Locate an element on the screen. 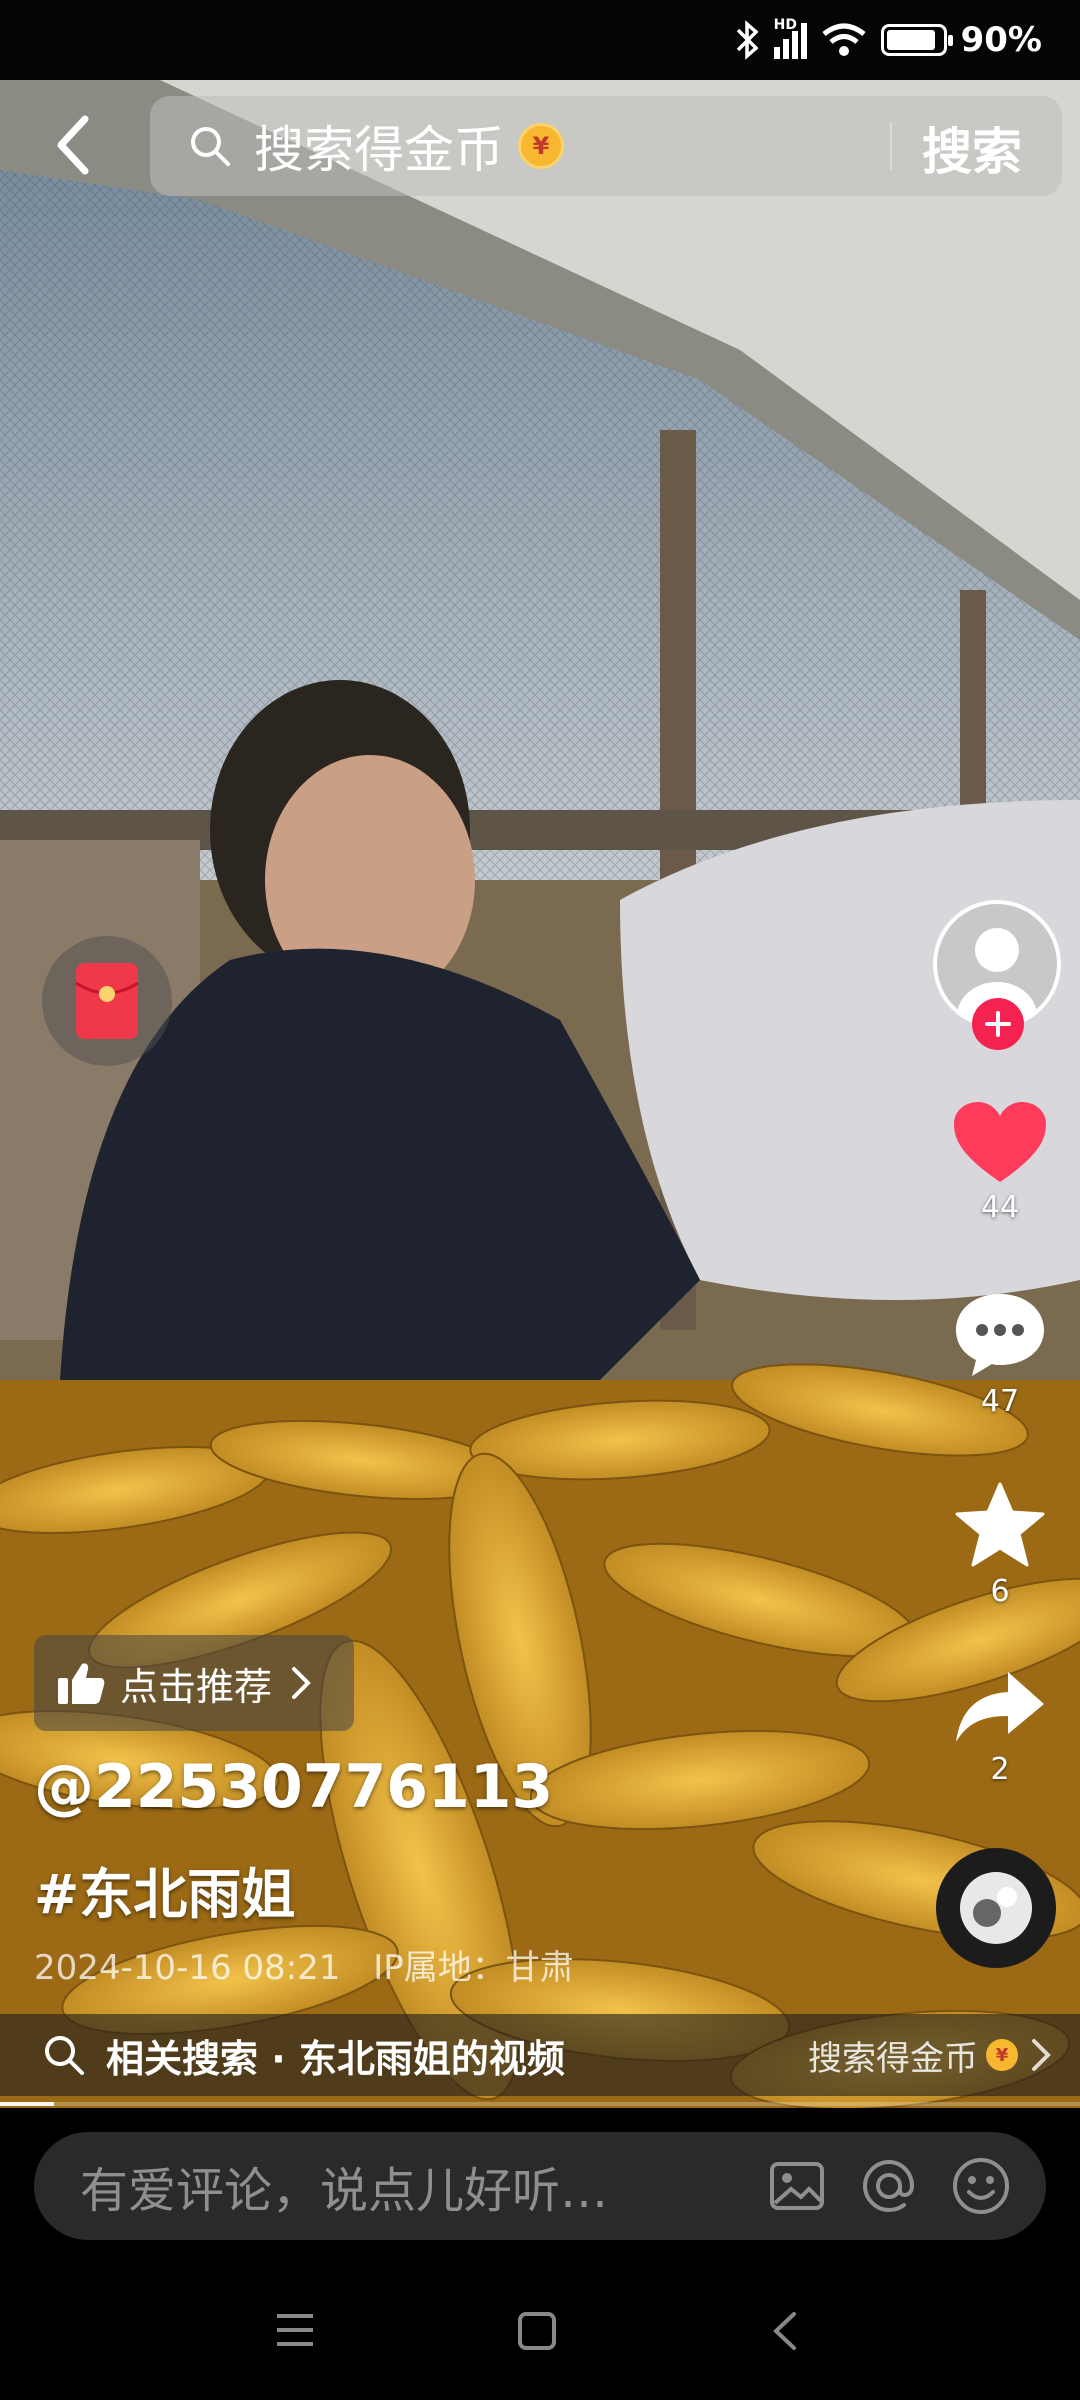 The image size is (1080, 2400). nav-back-button is located at coordinates (785, 2331).